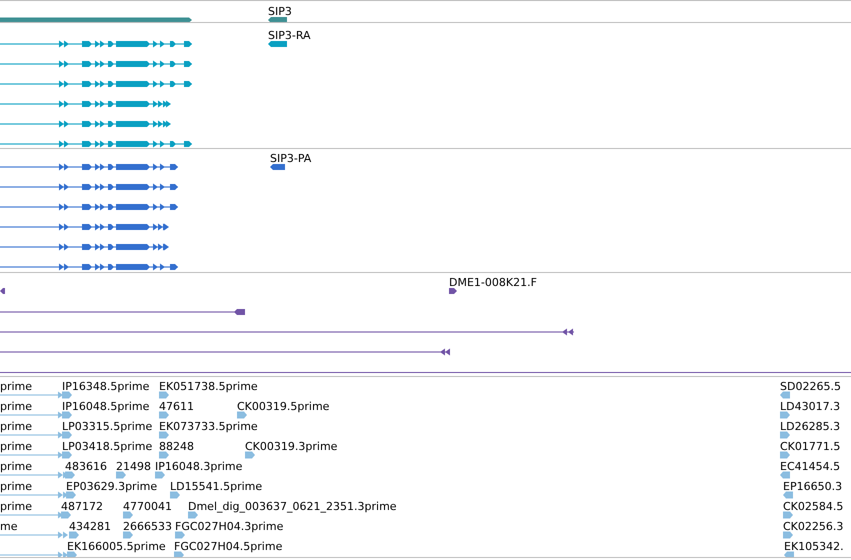 This screenshot has width=851, height=560. I want to click on feature-label: SD02265.5, so click(810, 386).